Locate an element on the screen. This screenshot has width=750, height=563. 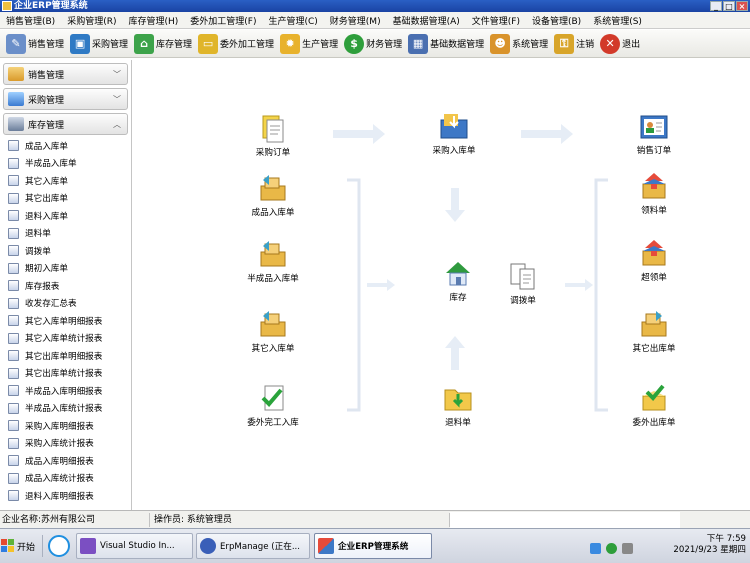
sidebar-item: 其它出库单 is located at coordinates (65, 199).